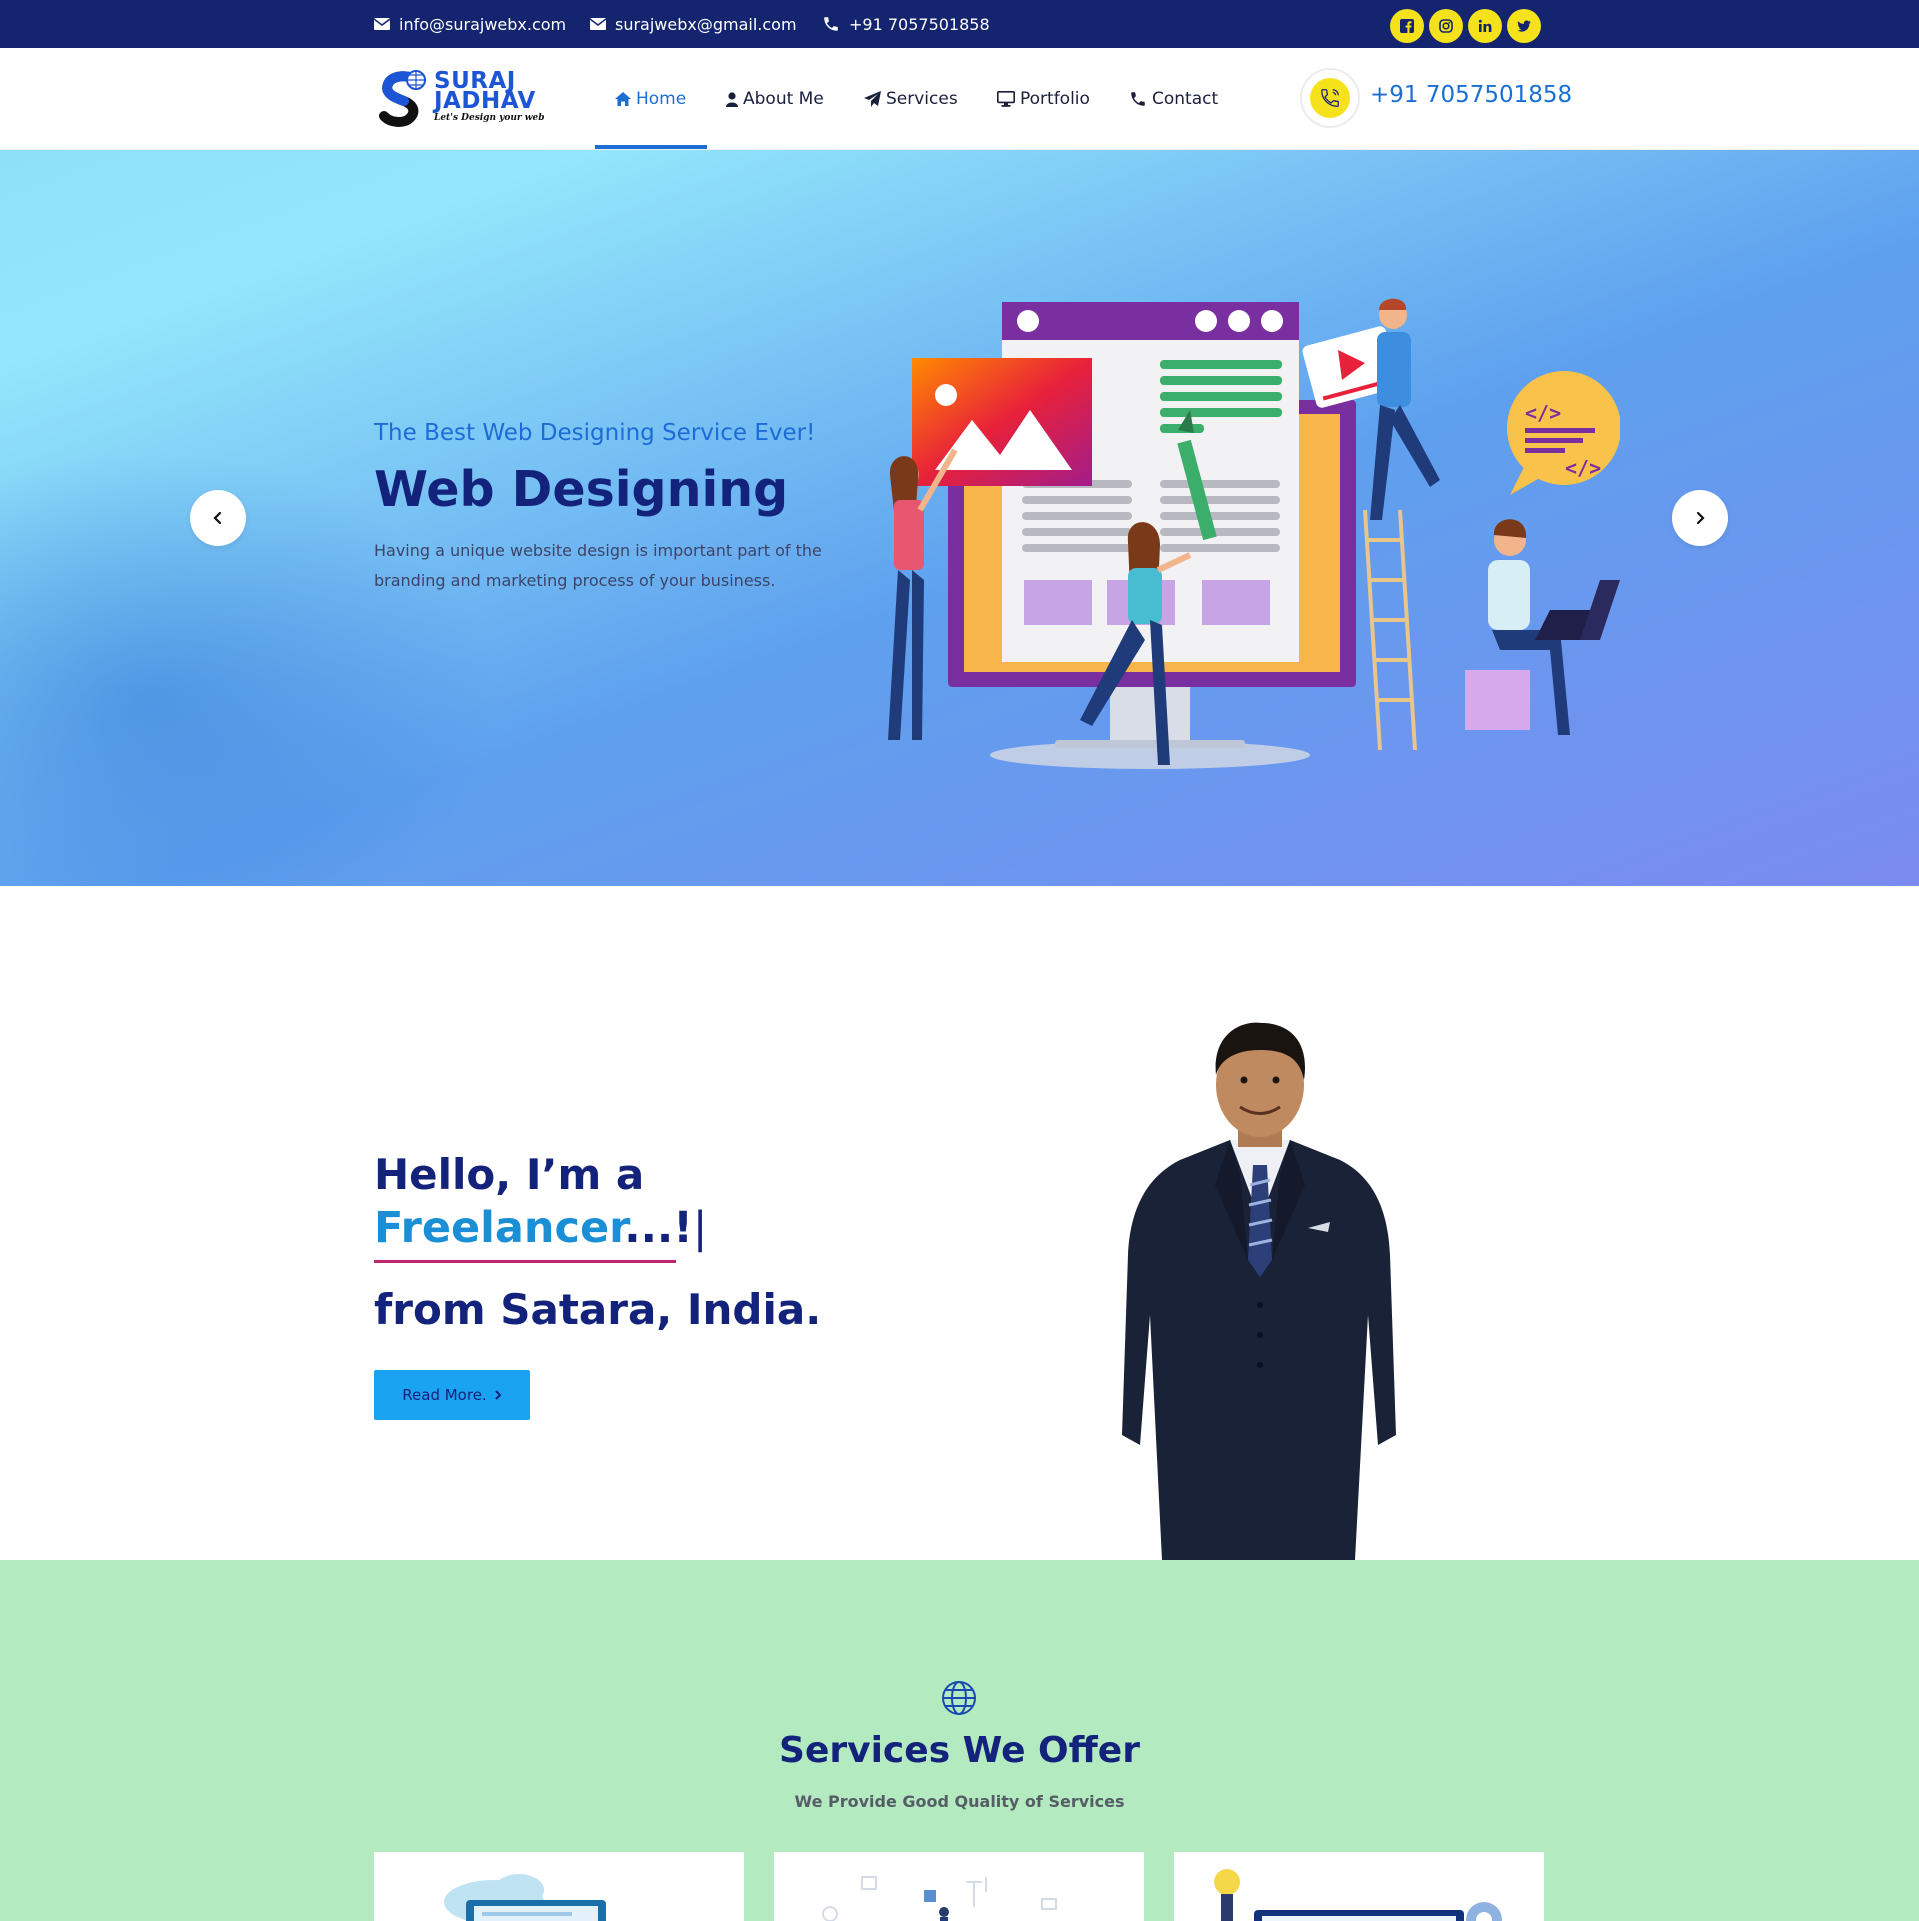 This screenshot has width=1919, height=1921. I want to click on nav-services-label: Services, so click(922, 99).